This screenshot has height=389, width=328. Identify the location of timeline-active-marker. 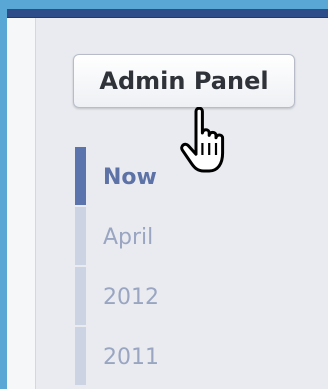
(80, 176).